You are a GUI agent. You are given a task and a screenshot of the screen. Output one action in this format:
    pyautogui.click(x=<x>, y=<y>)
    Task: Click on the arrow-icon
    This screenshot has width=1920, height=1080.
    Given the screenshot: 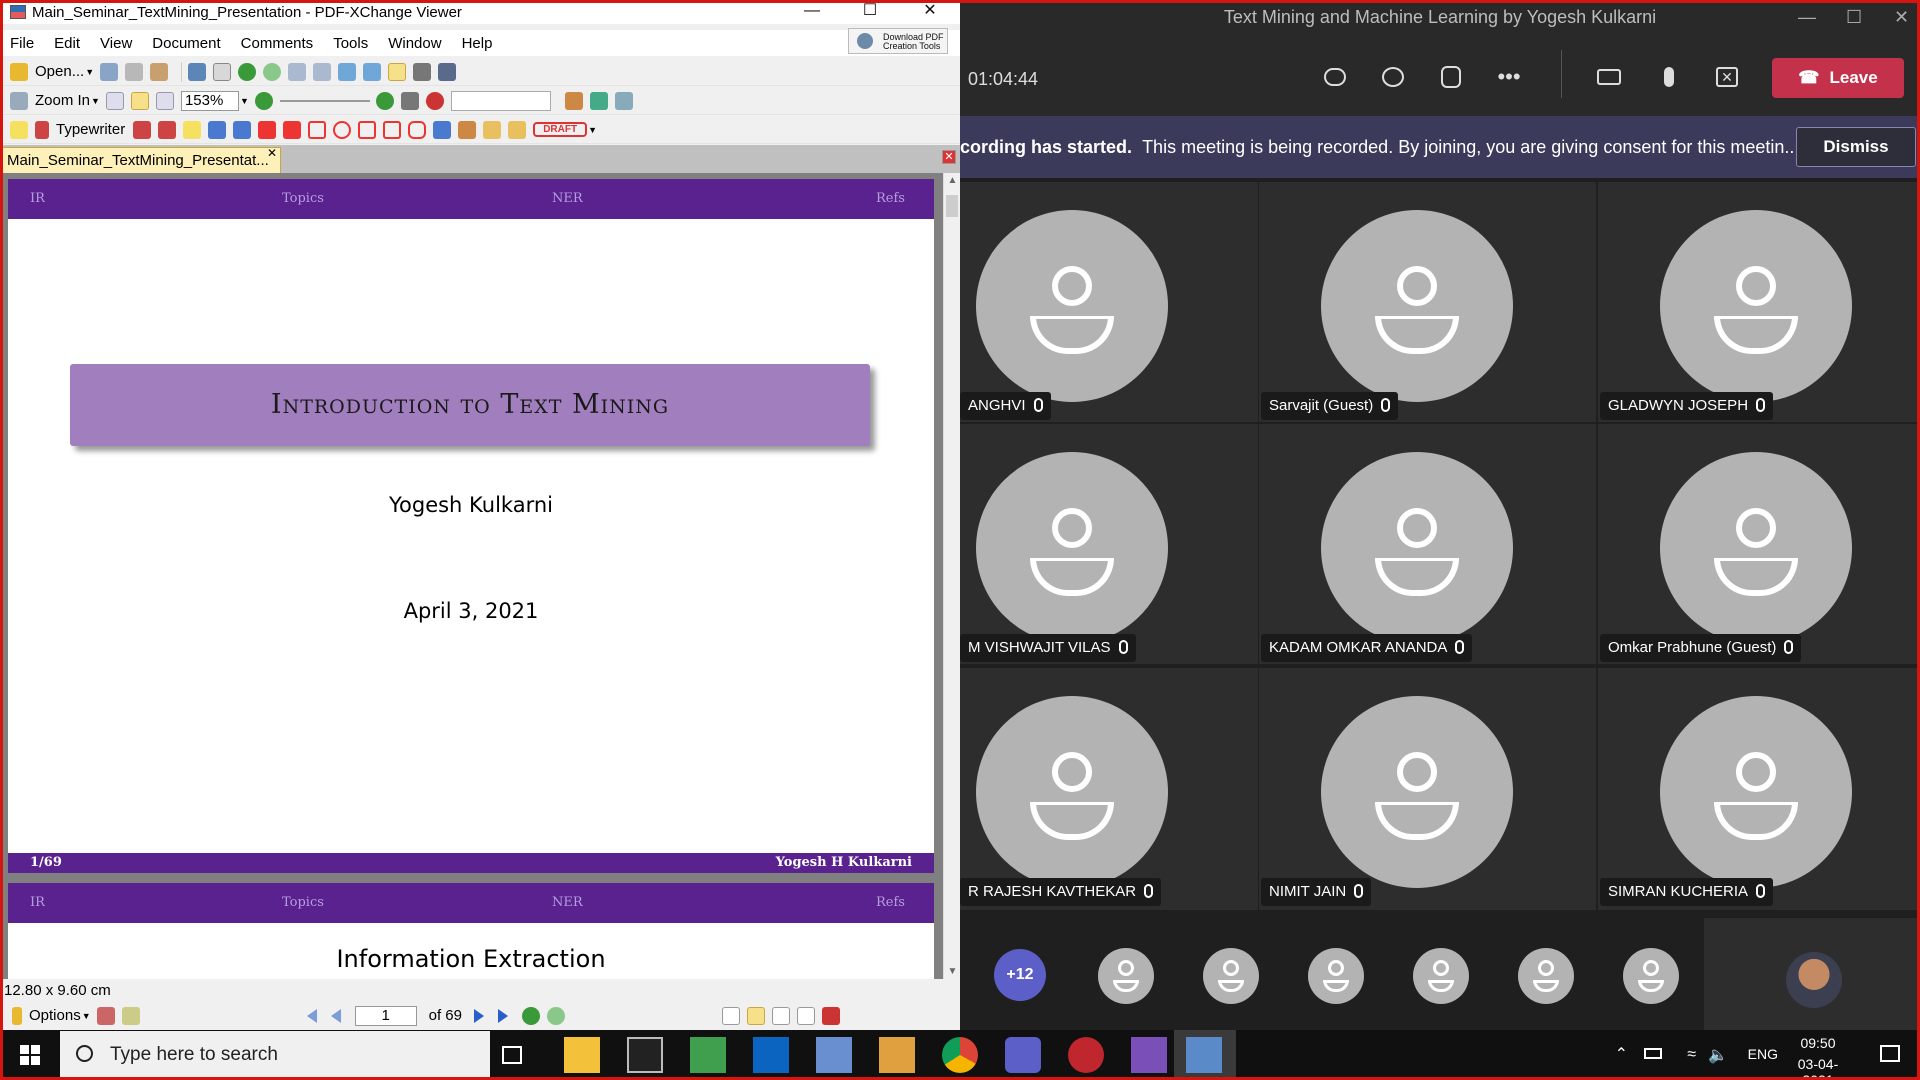 What is the action you would take?
    pyautogui.click(x=267, y=129)
    